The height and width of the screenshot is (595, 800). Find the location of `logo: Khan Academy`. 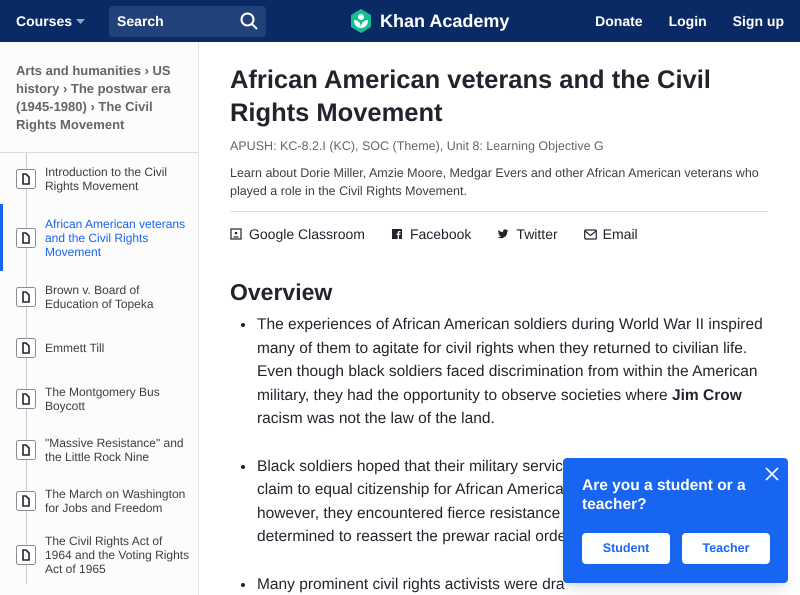

logo: Khan Academy is located at coordinates (450, 21).